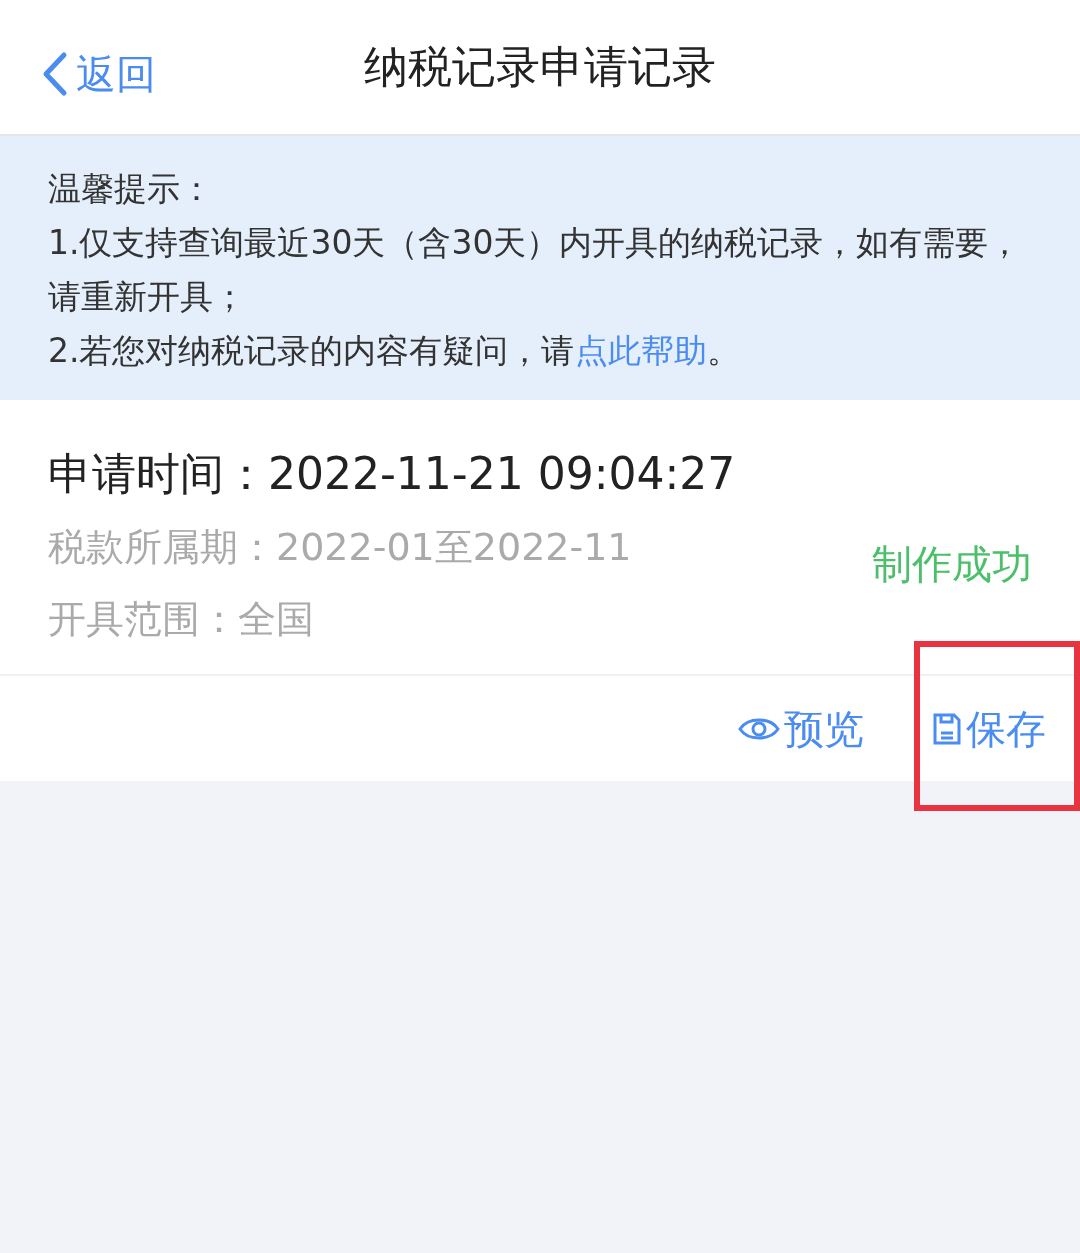  I want to click on page-title: 纳税记录申请记录, so click(540, 67).